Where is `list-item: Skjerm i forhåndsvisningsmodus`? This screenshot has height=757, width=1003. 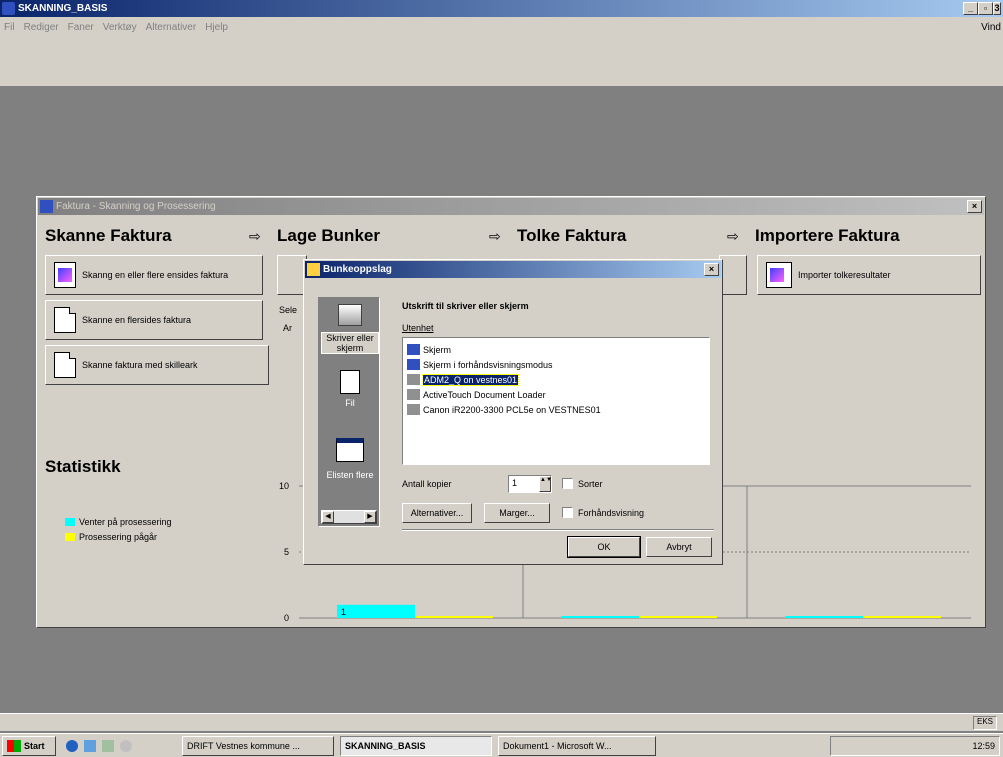
list-item: Skjerm i forhåndsvisningsmodus is located at coordinates (556, 364).